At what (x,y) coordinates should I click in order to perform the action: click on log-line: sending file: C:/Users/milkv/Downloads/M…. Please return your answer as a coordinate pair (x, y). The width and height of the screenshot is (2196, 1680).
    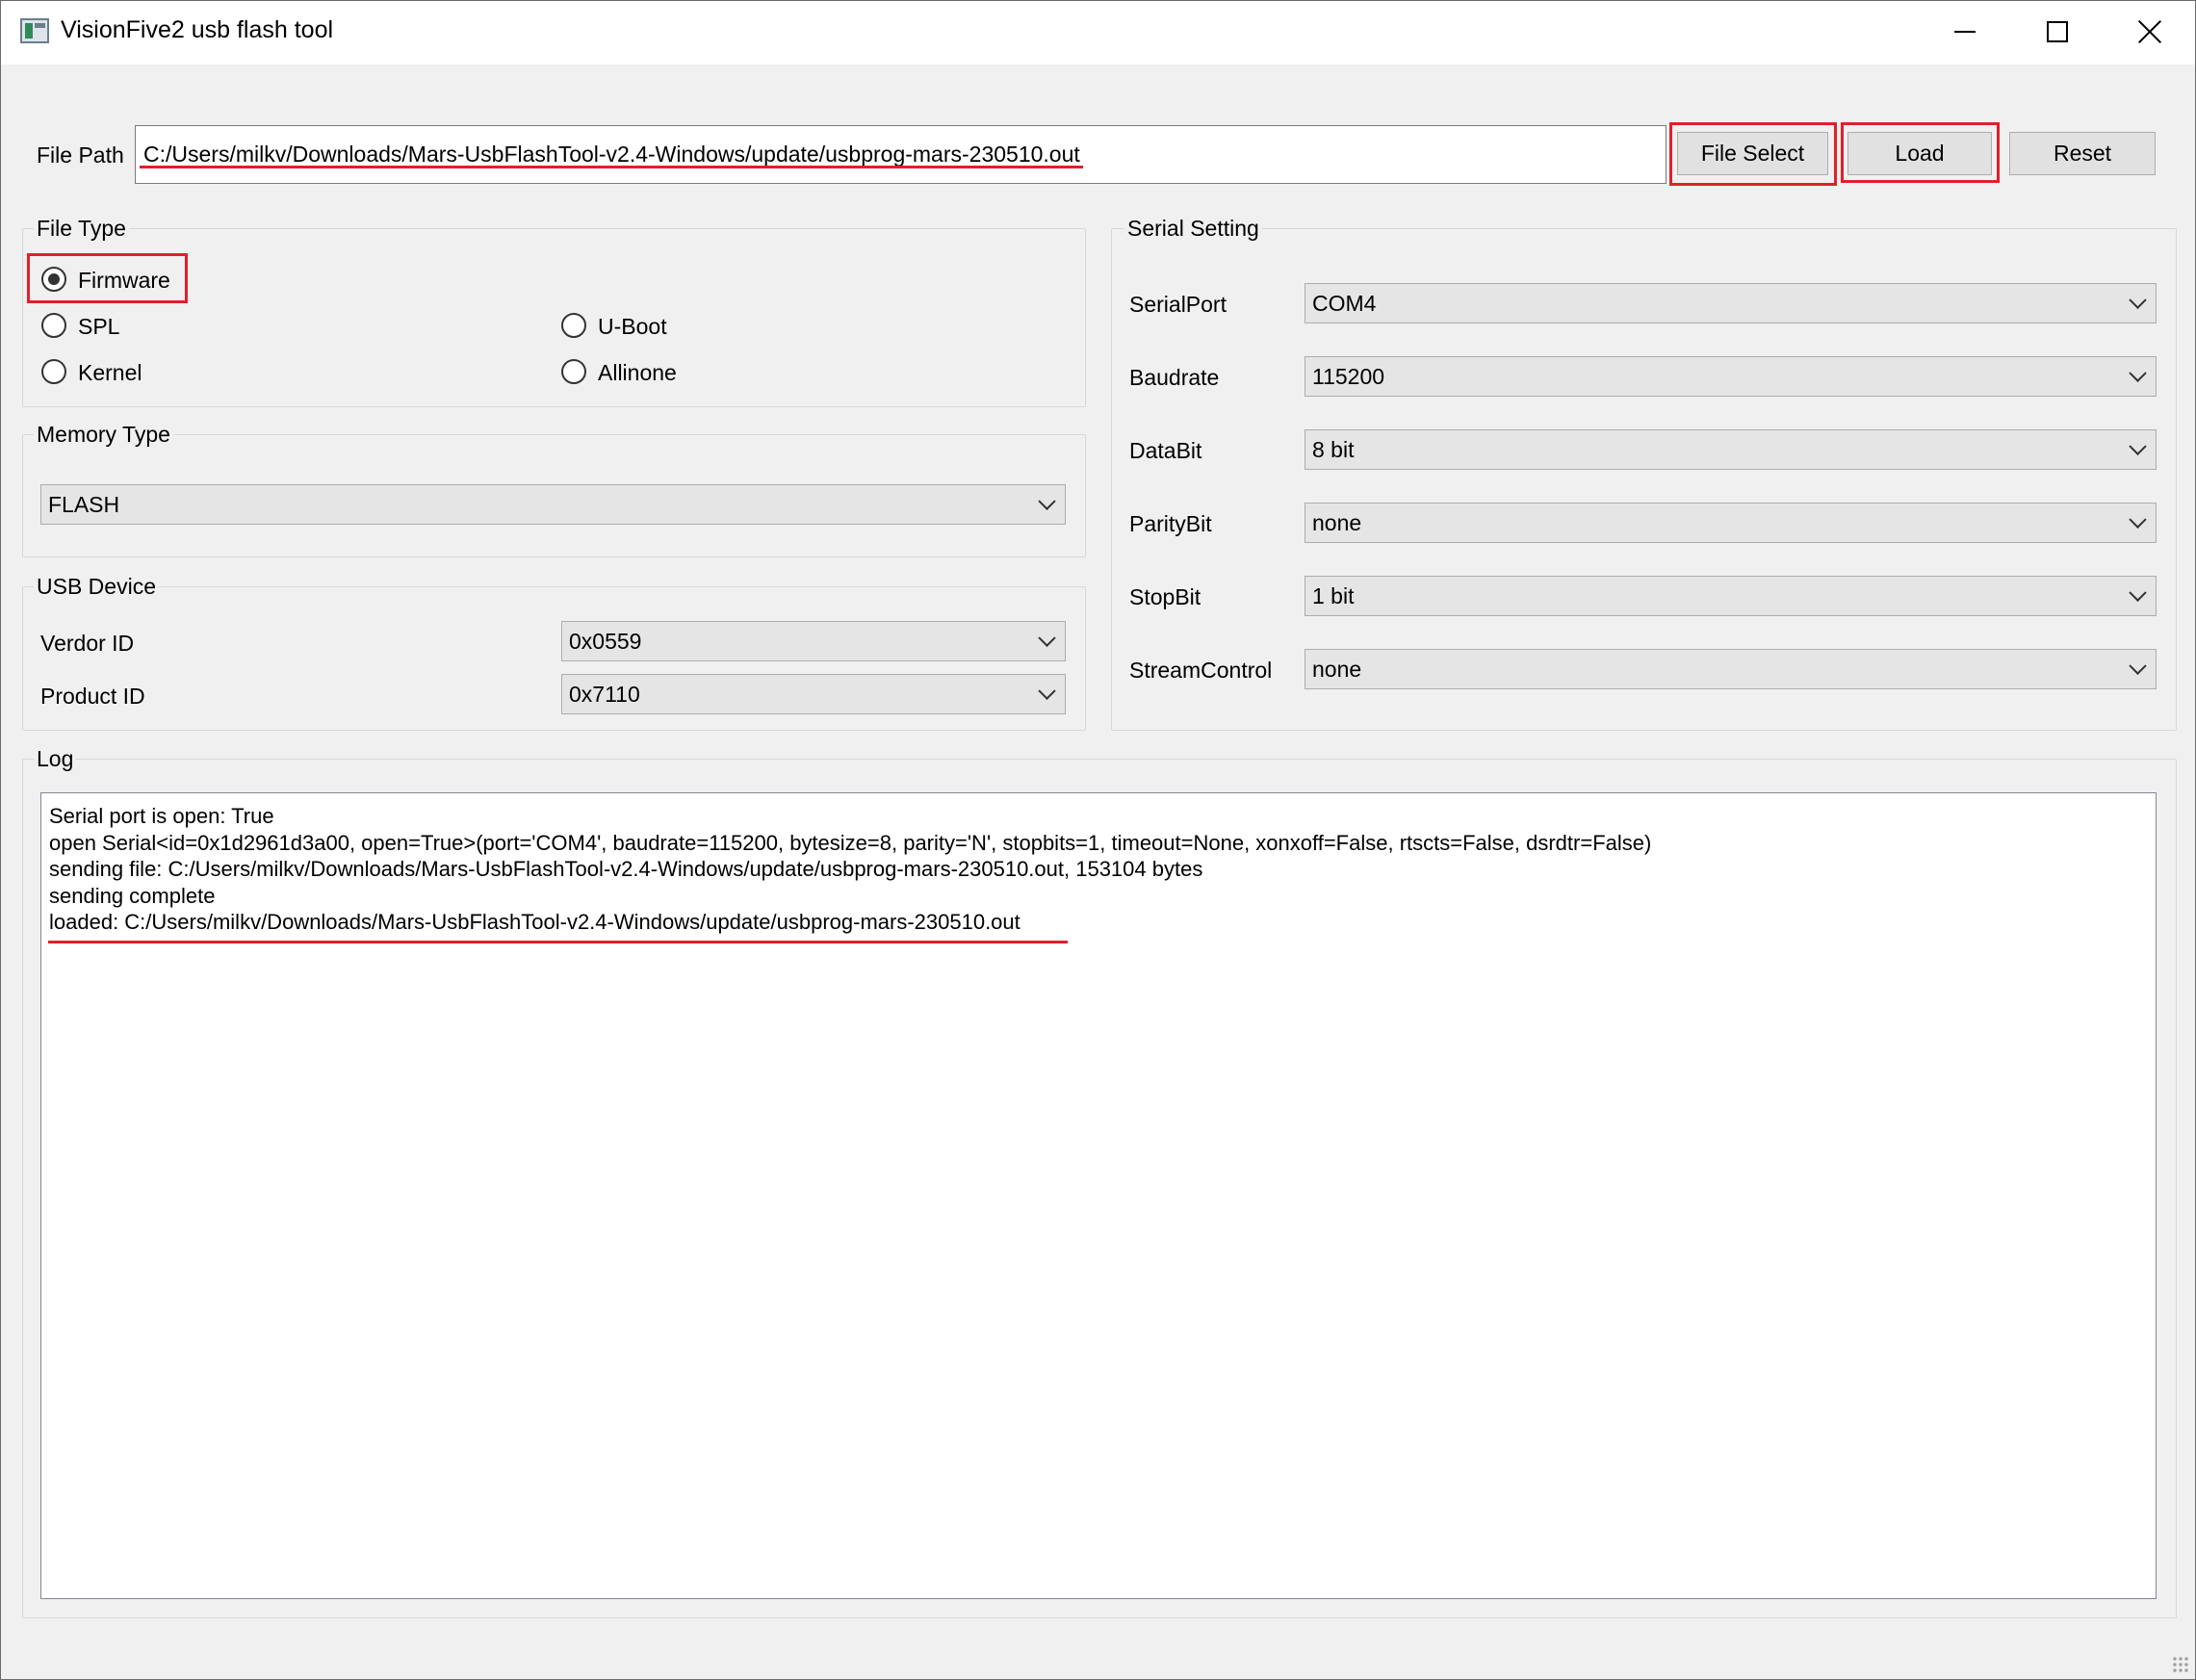
    Looking at the image, I should click on (626, 869).